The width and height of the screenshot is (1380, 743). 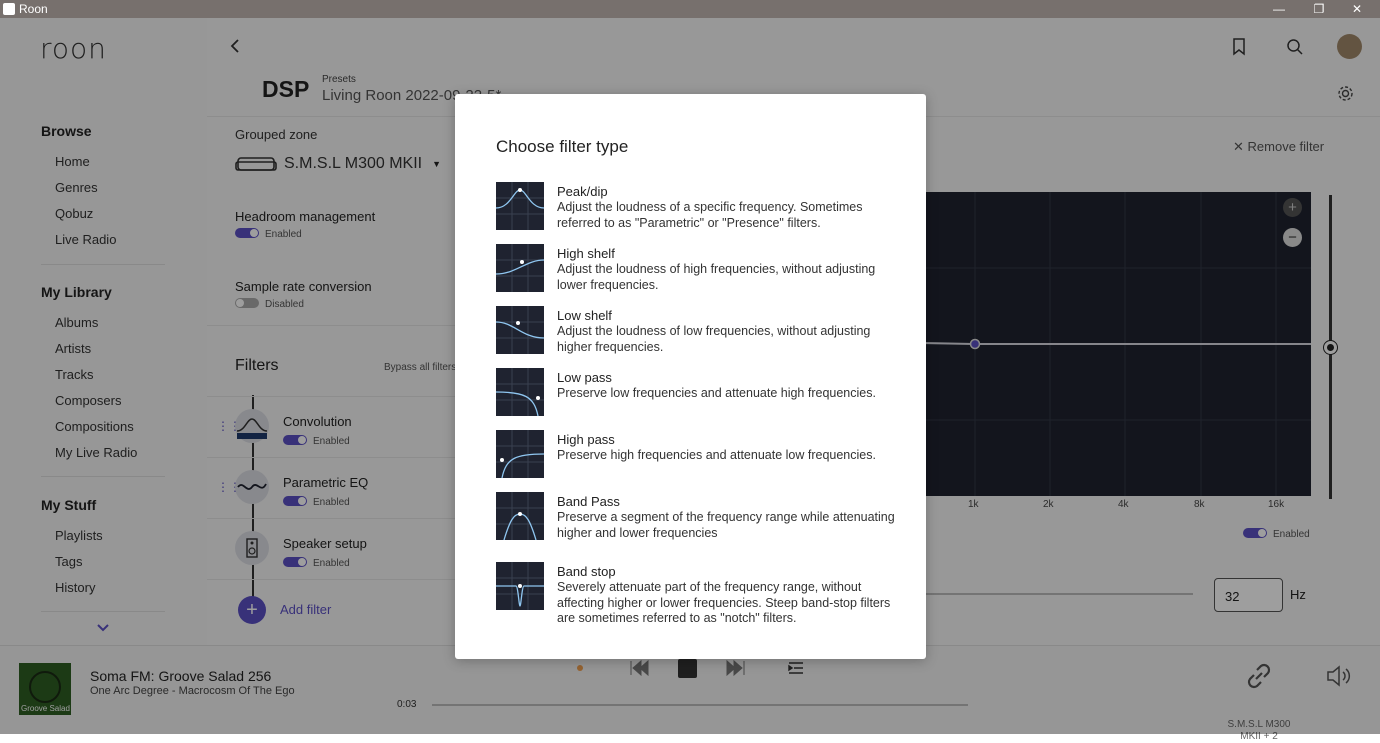 What do you see at coordinates (690, 9) in the screenshot?
I see `window-titlebar: Roon — ❐ ✕` at bounding box center [690, 9].